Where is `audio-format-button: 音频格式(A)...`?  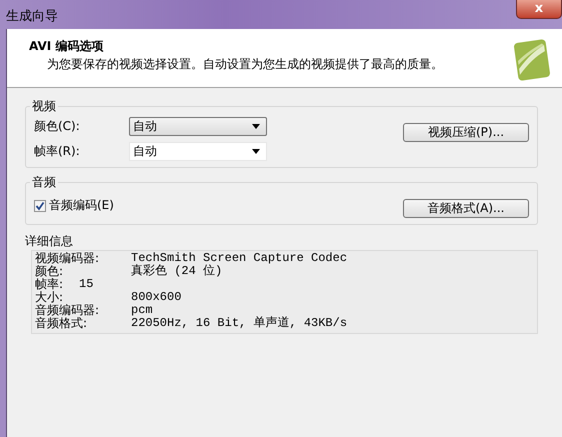
audio-format-button: 音频格式(A)... is located at coordinates (466, 208).